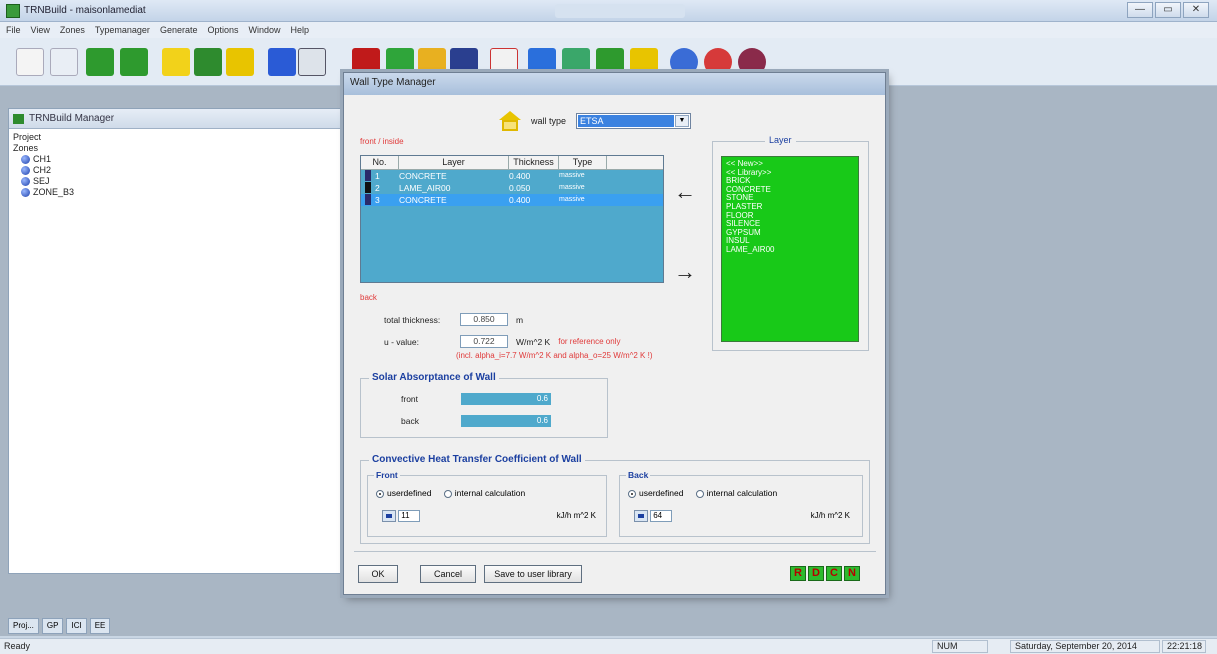 The height and width of the screenshot is (654, 1217). What do you see at coordinates (401, 341) in the screenshot?
I see `u-value-label: u - value:` at bounding box center [401, 341].